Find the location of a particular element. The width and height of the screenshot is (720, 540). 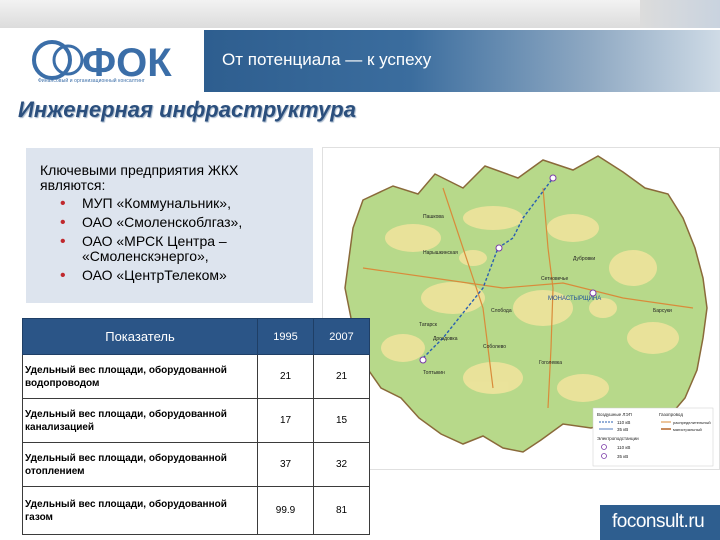

legend-title: Газопровод is located at coordinates (671, 414).